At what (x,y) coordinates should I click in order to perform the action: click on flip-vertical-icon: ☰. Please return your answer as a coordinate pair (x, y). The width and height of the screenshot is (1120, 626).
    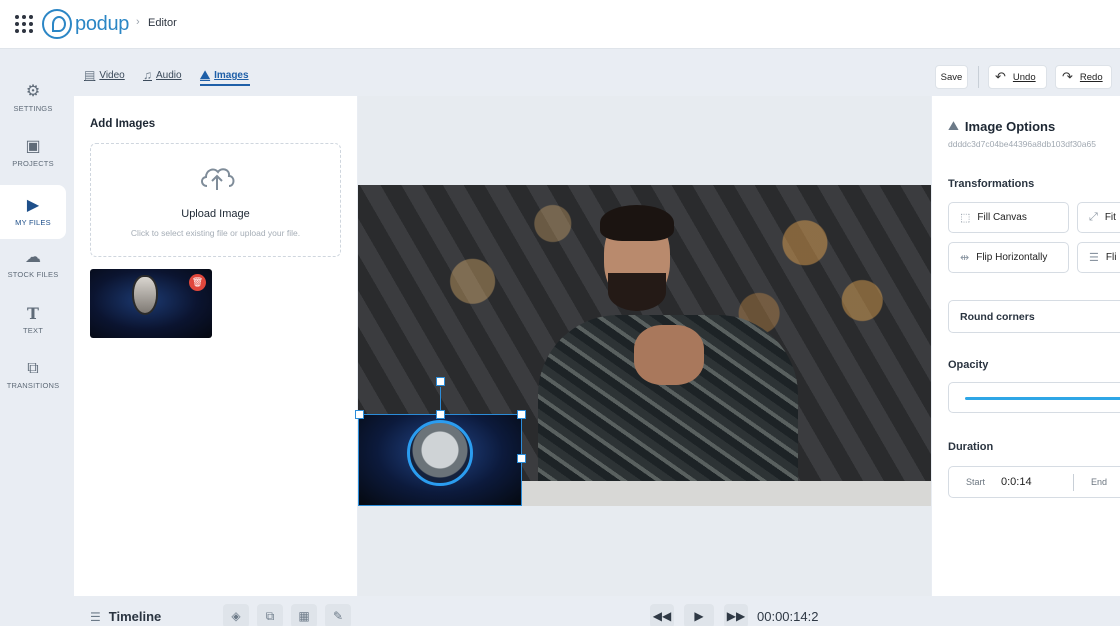
    Looking at the image, I should click on (1094, 258).